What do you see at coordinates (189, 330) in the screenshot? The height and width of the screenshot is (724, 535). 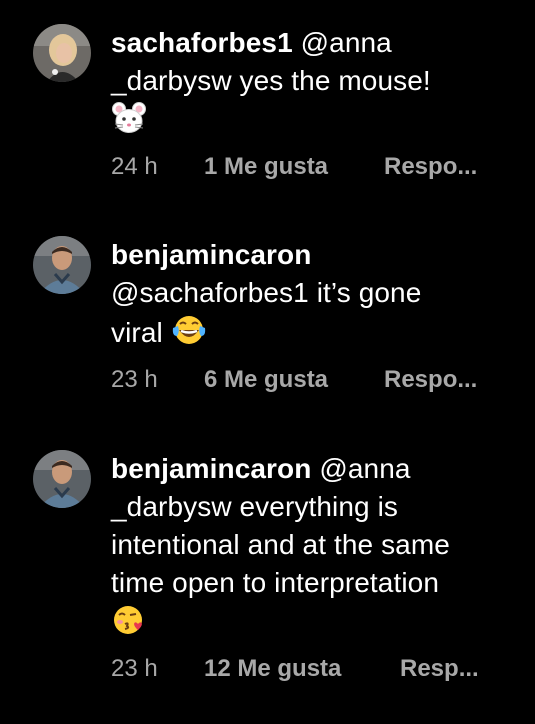 I see `tears-of-joy-icon` at bounding box center [189, 330].